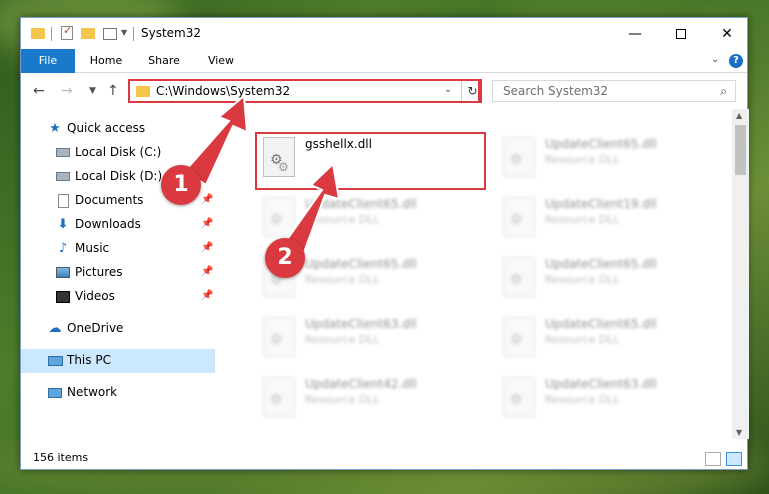 Image resolution: width=769 pixels, height=494 pixels. Describe the element at coordinates (118, 297) in the screenshot. I see `sidebar-item-videos: Videos 📌` at that location.